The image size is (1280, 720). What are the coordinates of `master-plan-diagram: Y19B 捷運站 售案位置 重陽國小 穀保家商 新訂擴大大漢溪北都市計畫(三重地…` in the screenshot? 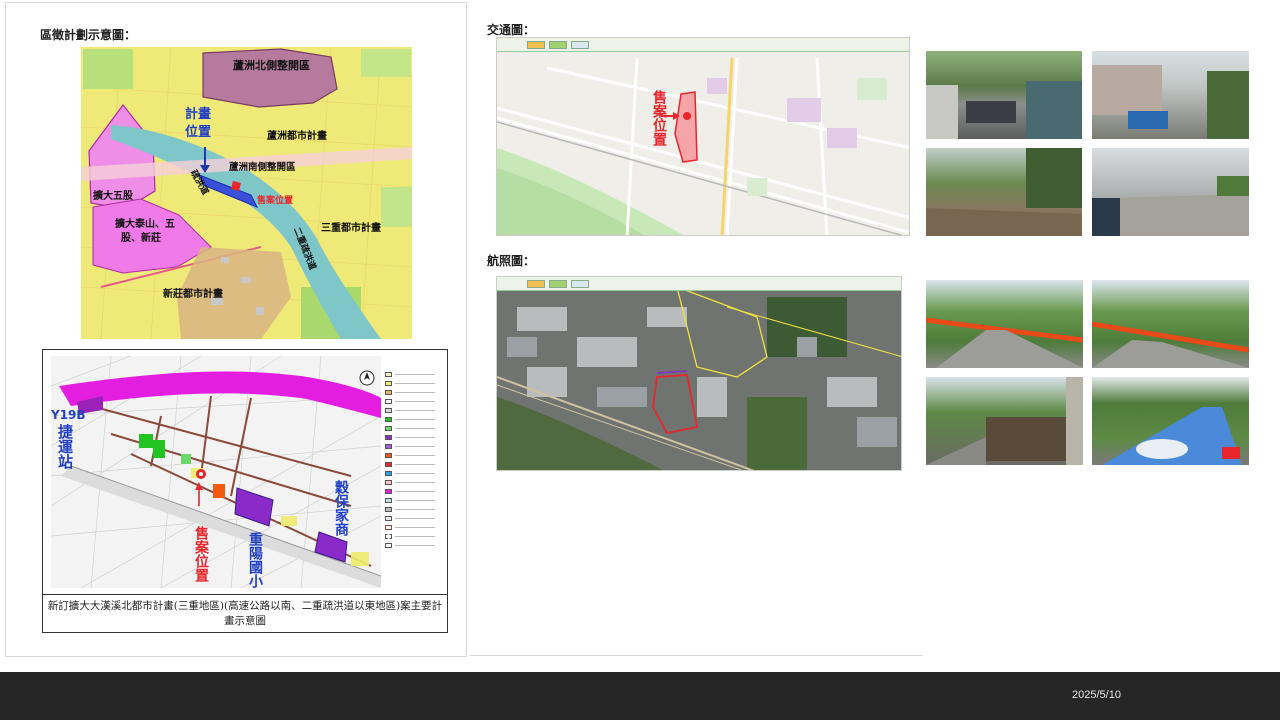 It's located at (245, 491).